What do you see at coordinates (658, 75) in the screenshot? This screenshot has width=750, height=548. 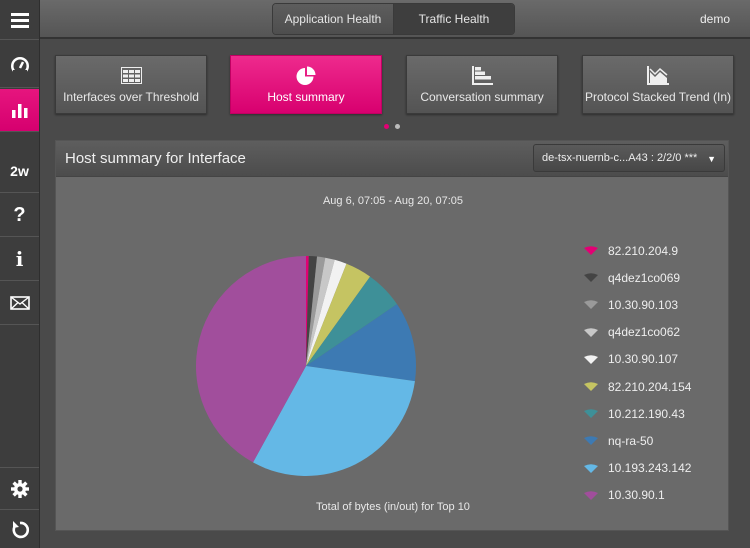 I see `area-chart-icon` at bounding box center [658, 75].